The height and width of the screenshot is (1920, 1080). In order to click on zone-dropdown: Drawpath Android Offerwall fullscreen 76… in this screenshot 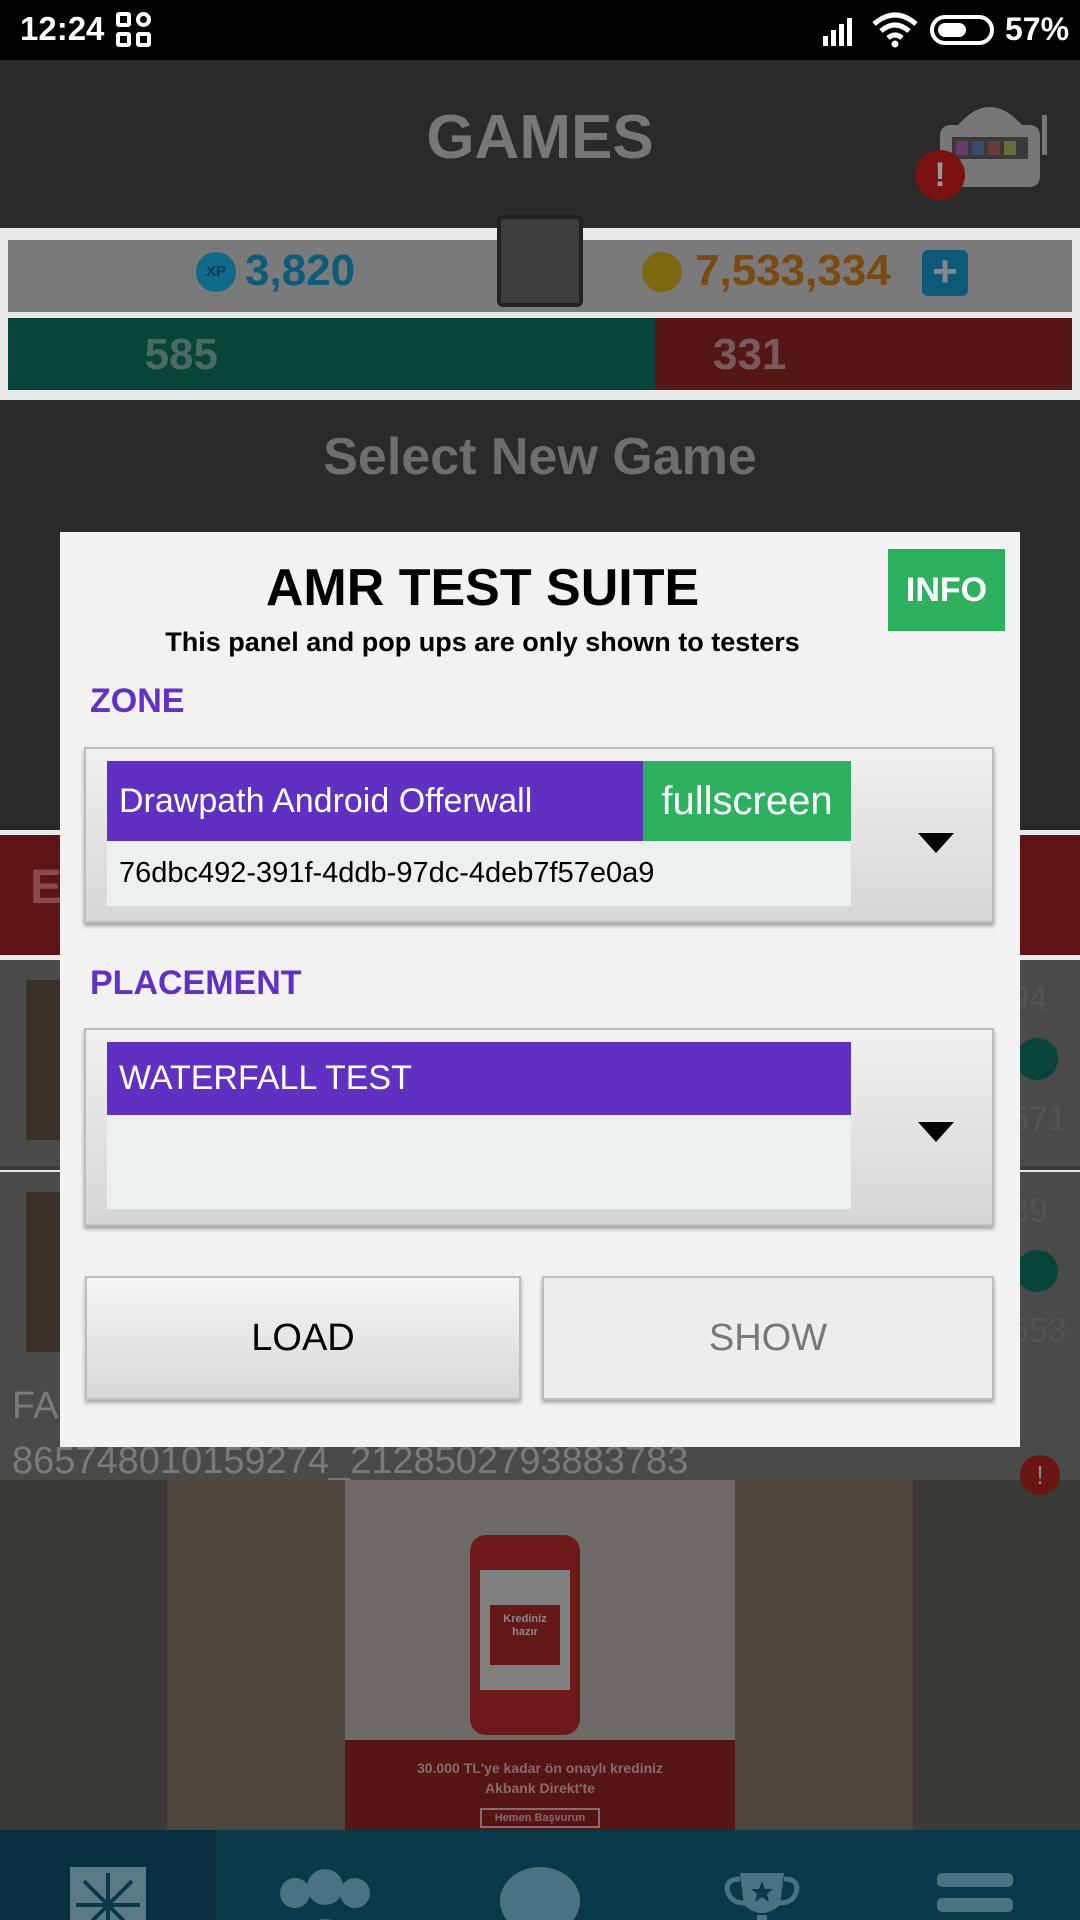, I will do `click(539, 835)`.